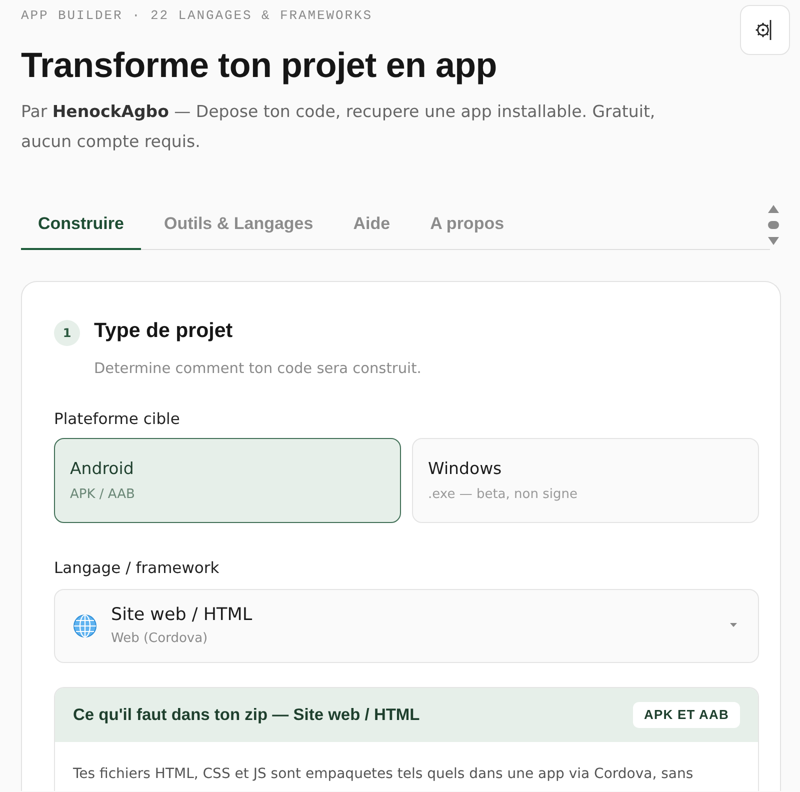 This screenshot has width=800, height=792. I want to click on platform-option: Android APK / AAB, so click(227, 480).